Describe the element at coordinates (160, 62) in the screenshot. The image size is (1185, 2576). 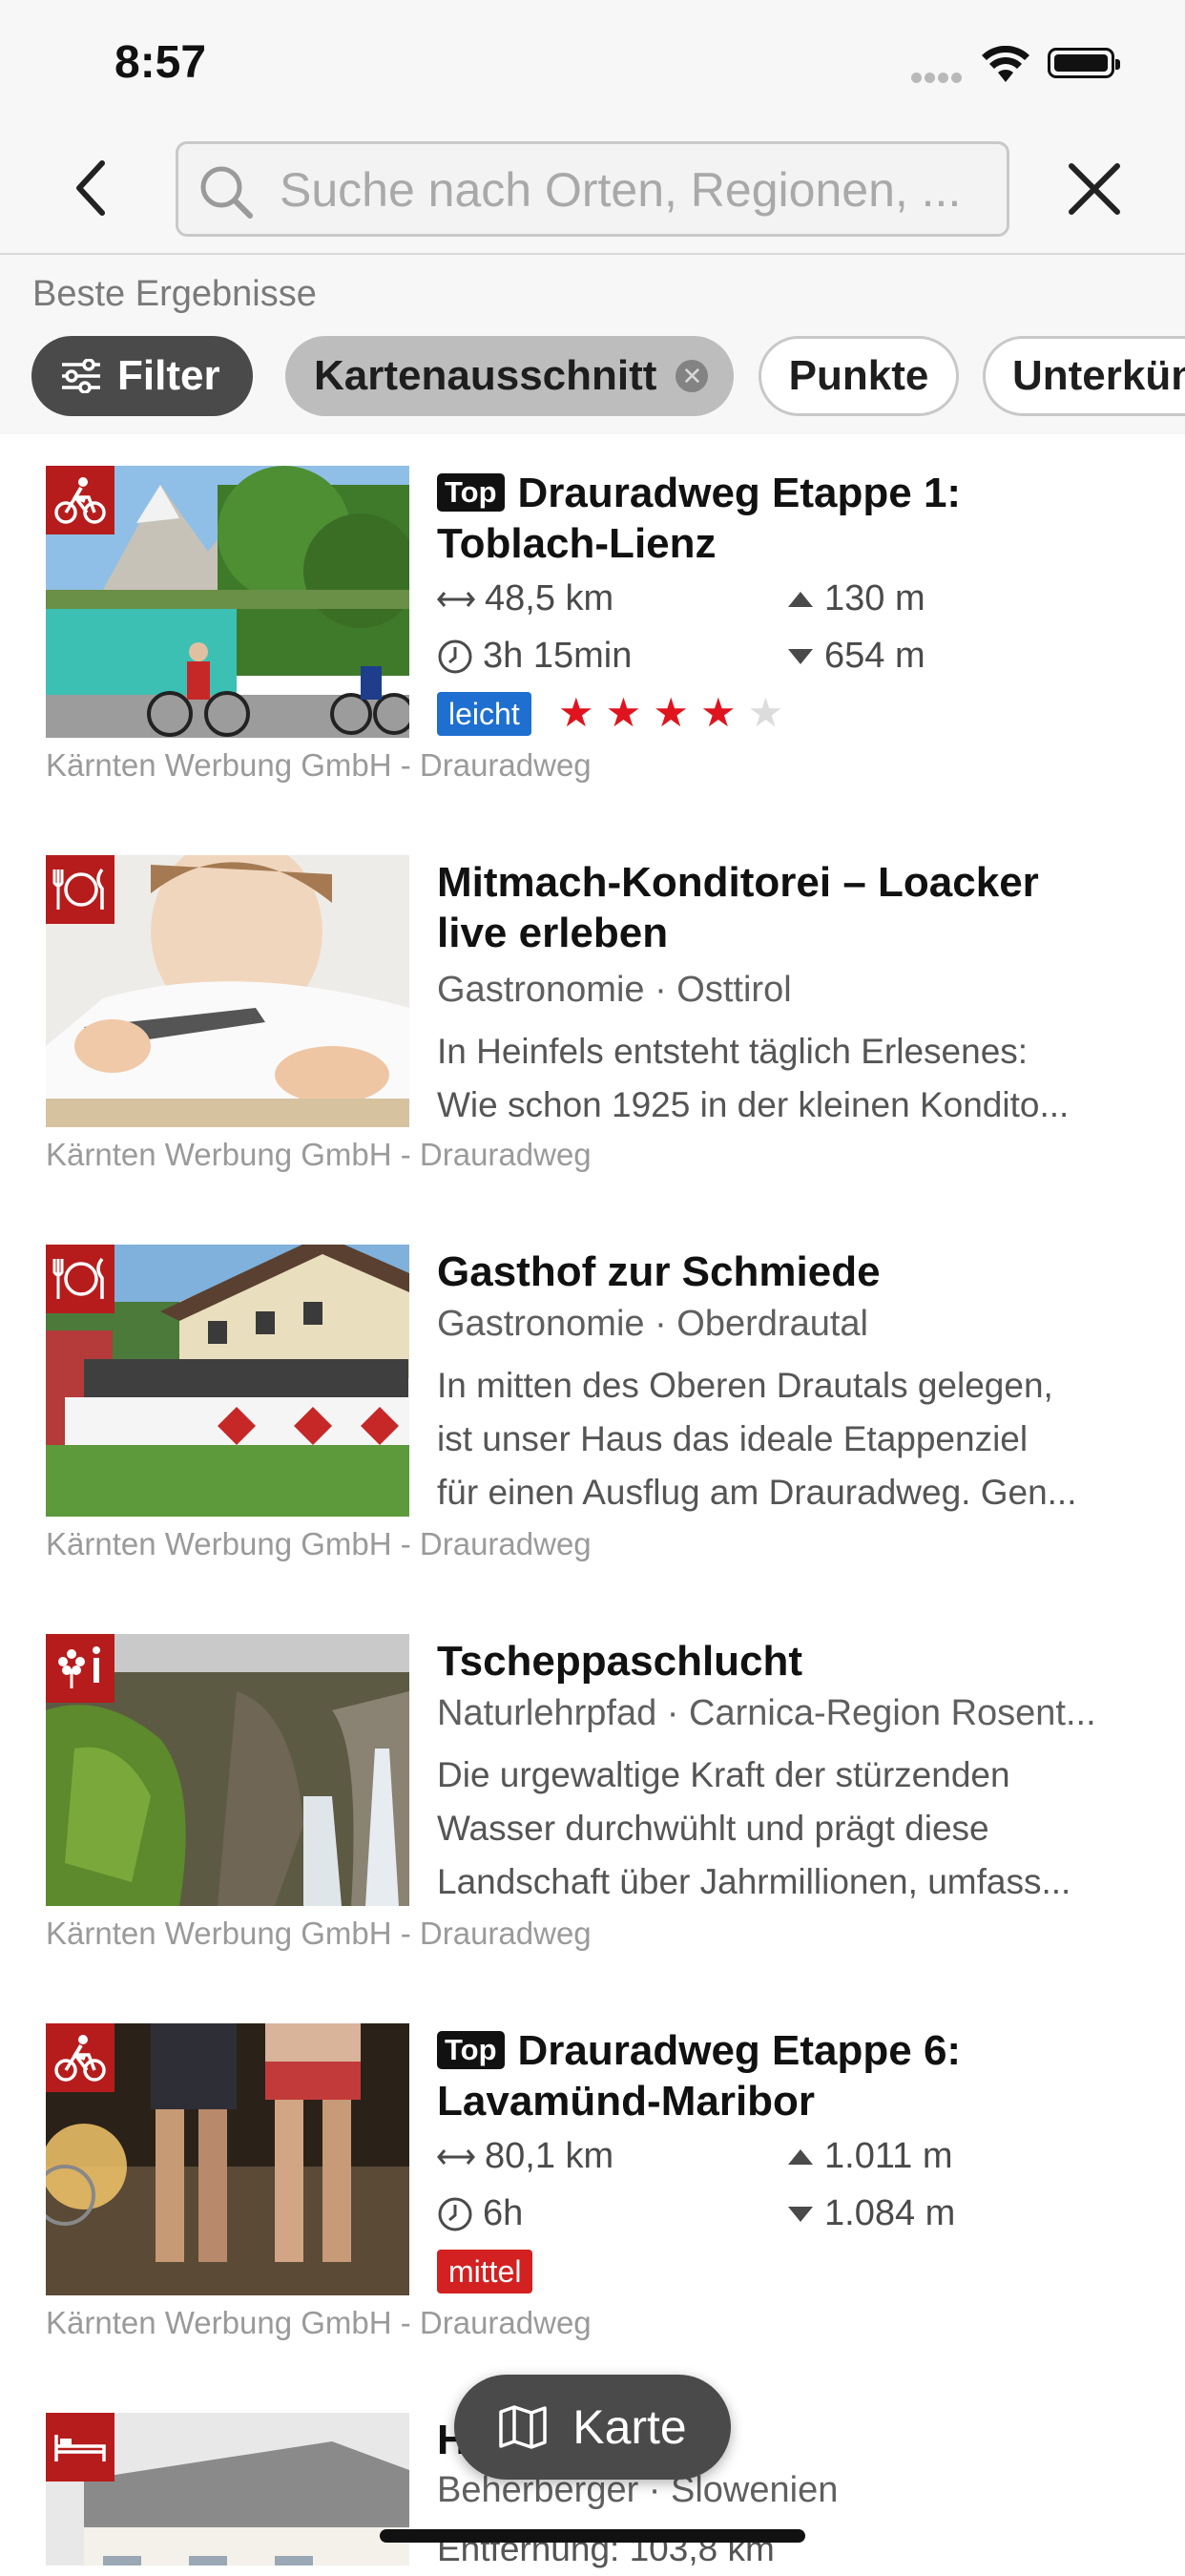
I see `status-time: 8:57` at that location.